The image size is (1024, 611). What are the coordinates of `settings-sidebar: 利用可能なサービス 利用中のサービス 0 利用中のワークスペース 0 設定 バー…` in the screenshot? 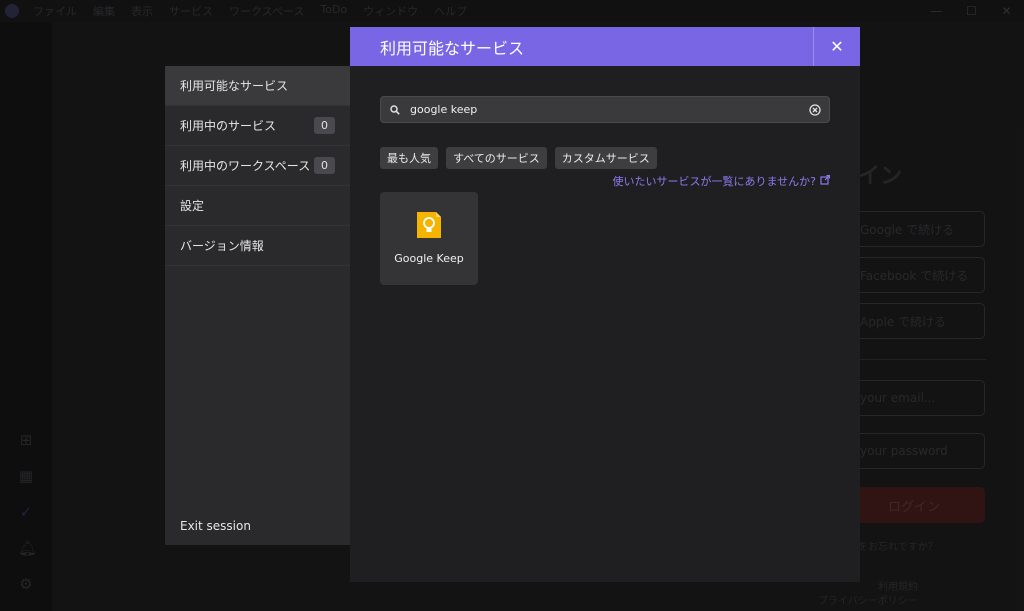 It's located at (257, 305).